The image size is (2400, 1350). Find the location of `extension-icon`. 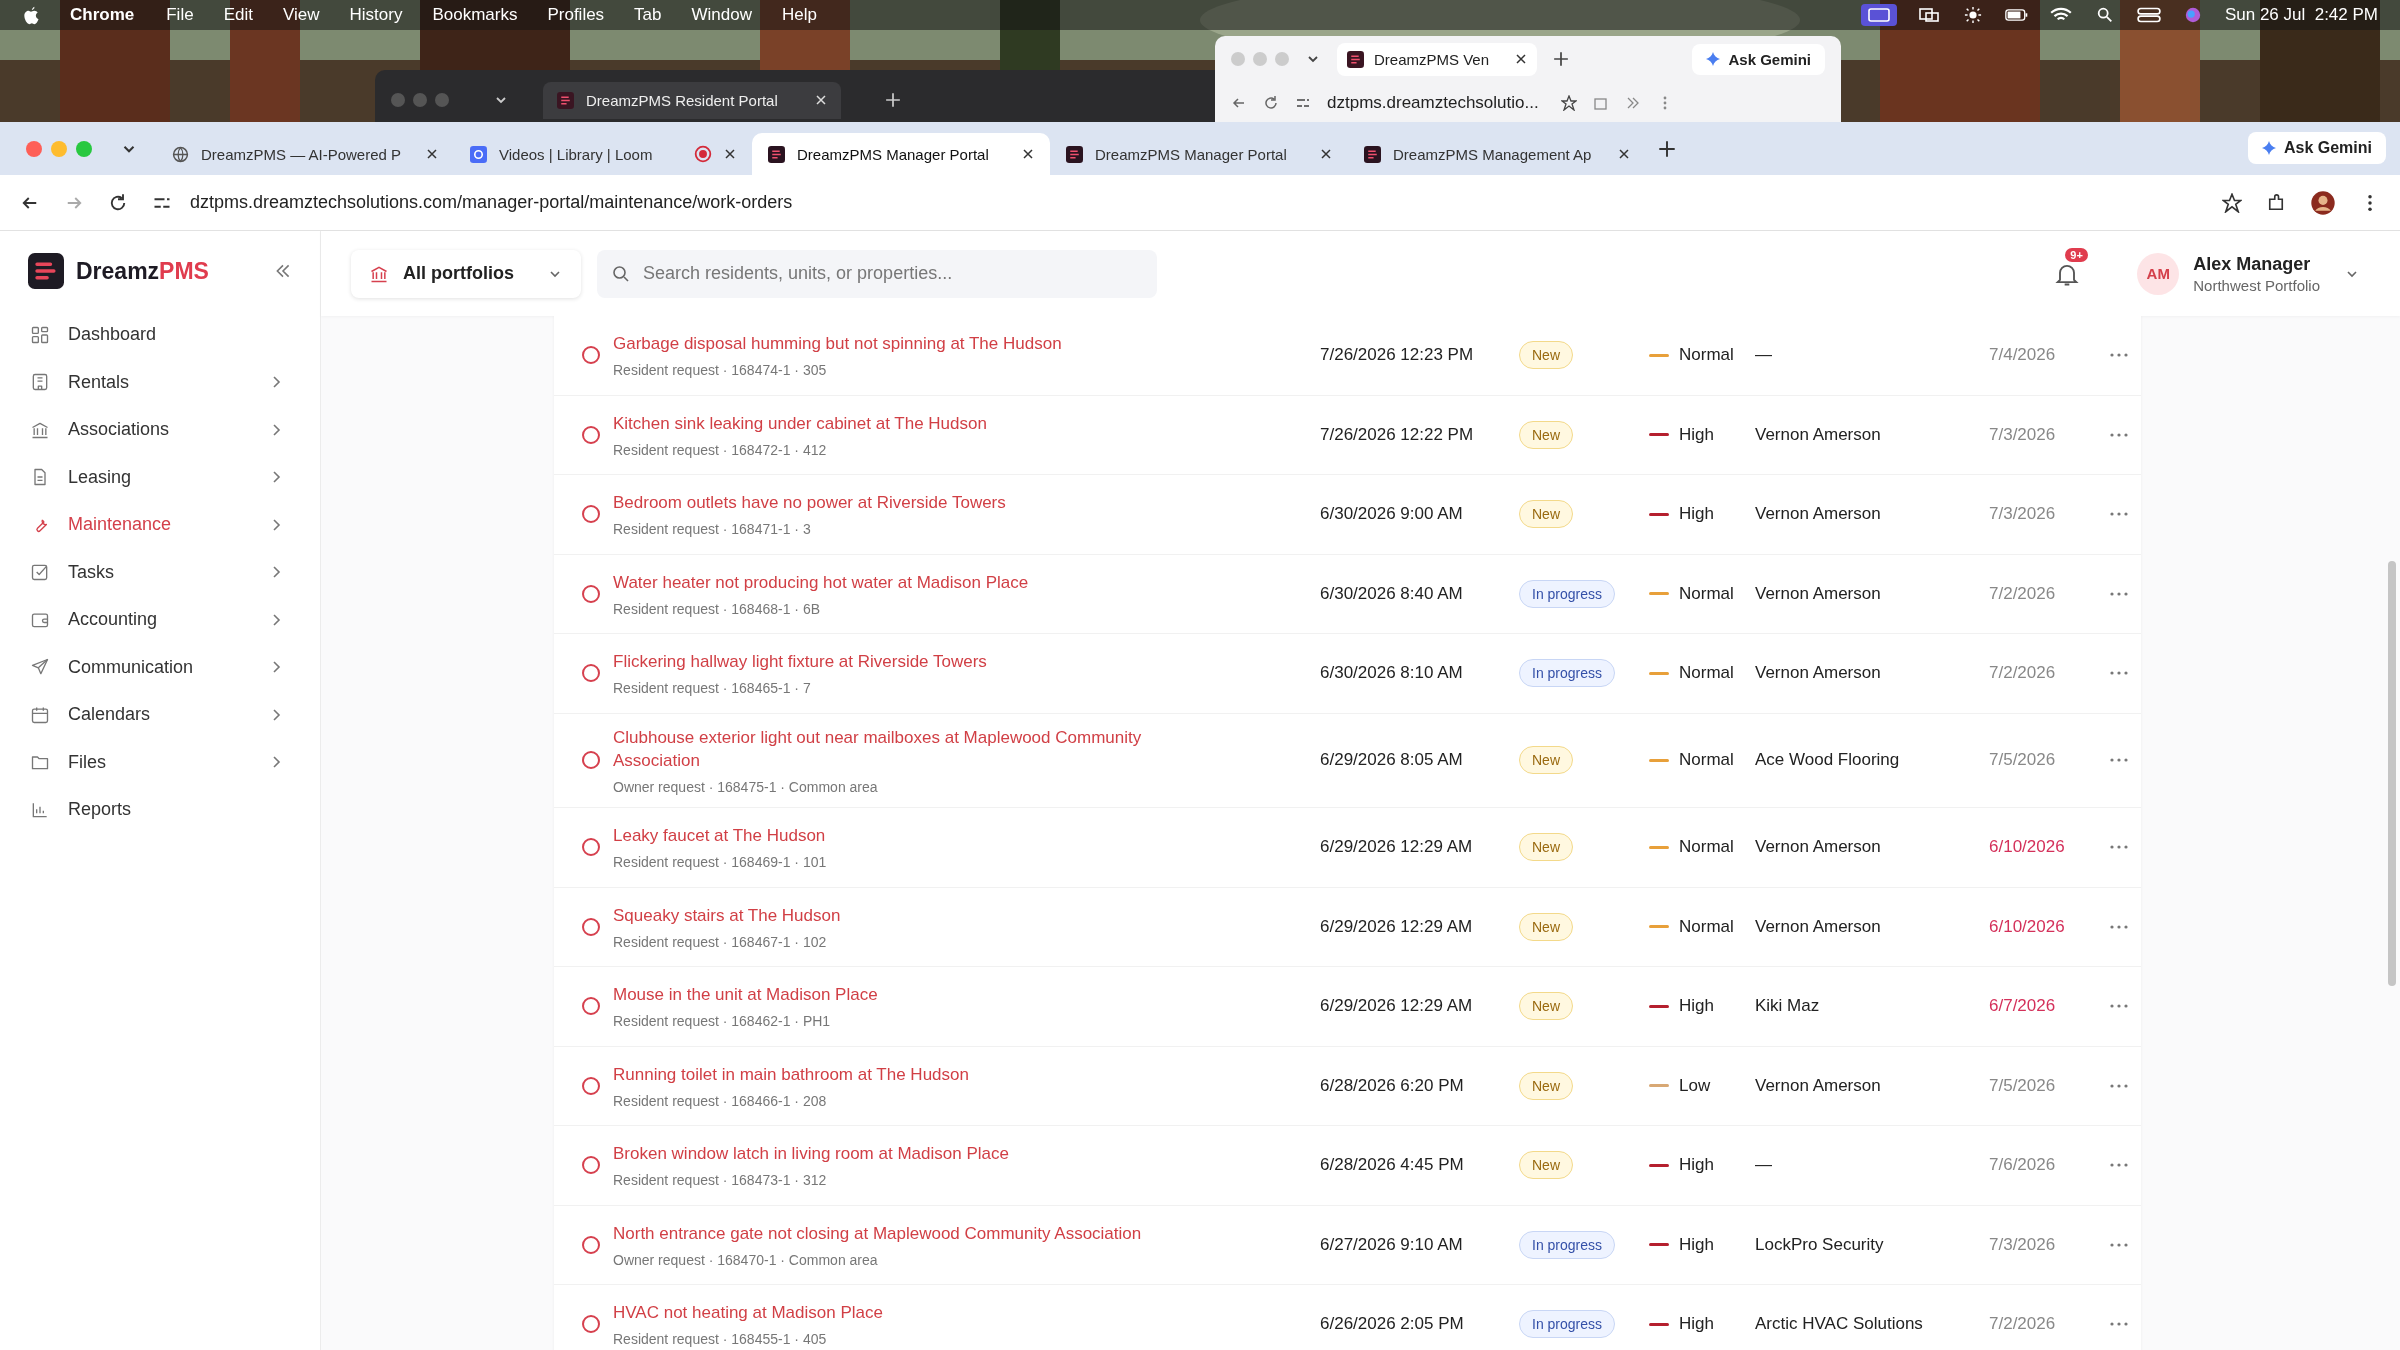

extension-icon is located at coordinates (2276, 202).